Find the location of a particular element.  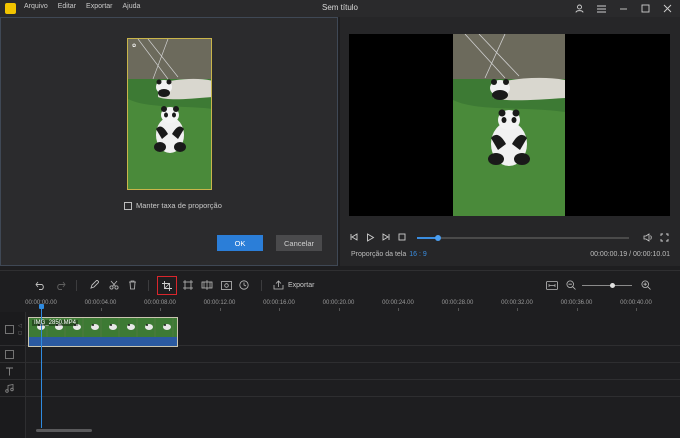

menu-ajuda: Ajuda is located at coordinates (132, 6).